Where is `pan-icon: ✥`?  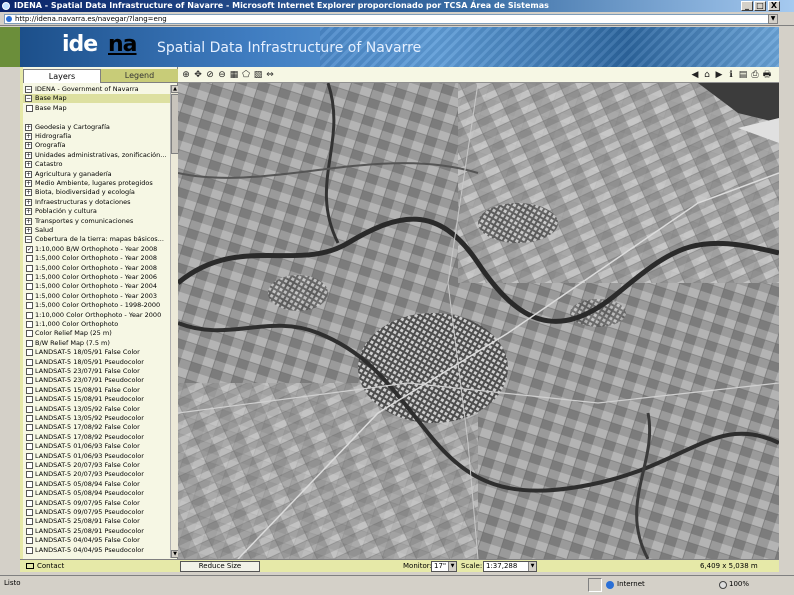
pan-icon: ✥ is located at coordinates (198, 75).